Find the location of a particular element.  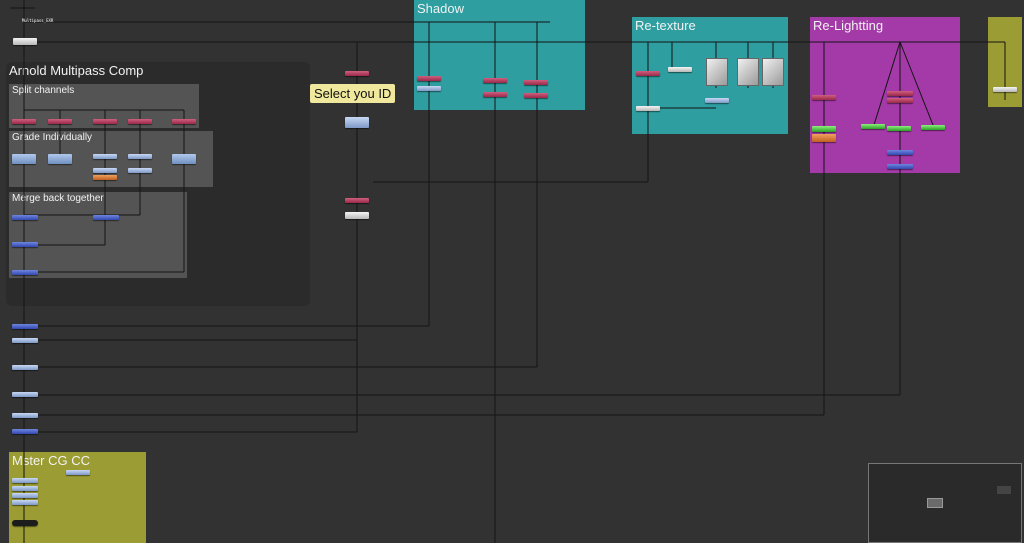

viewer-node is located at coordinates (25, 523).